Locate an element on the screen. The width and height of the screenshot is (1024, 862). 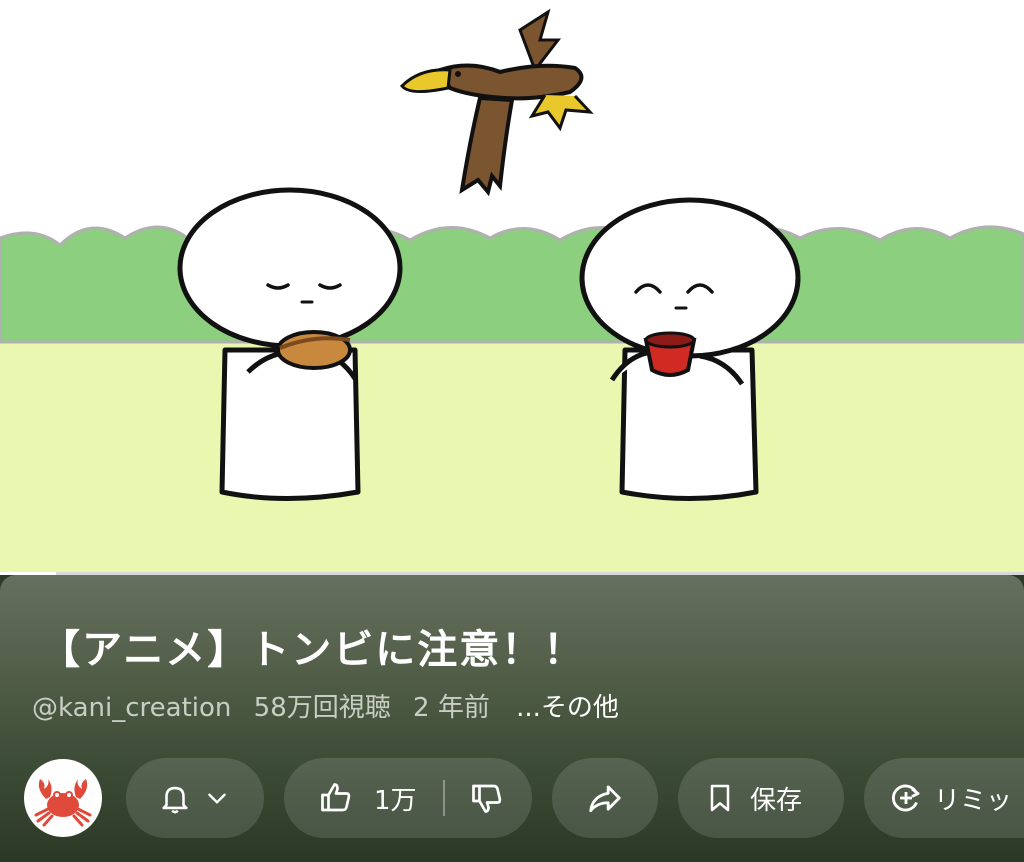
video-metadata: @kani_creation 58万回視聴 2 年前 ...その他 is located at coordinates (332, 705).